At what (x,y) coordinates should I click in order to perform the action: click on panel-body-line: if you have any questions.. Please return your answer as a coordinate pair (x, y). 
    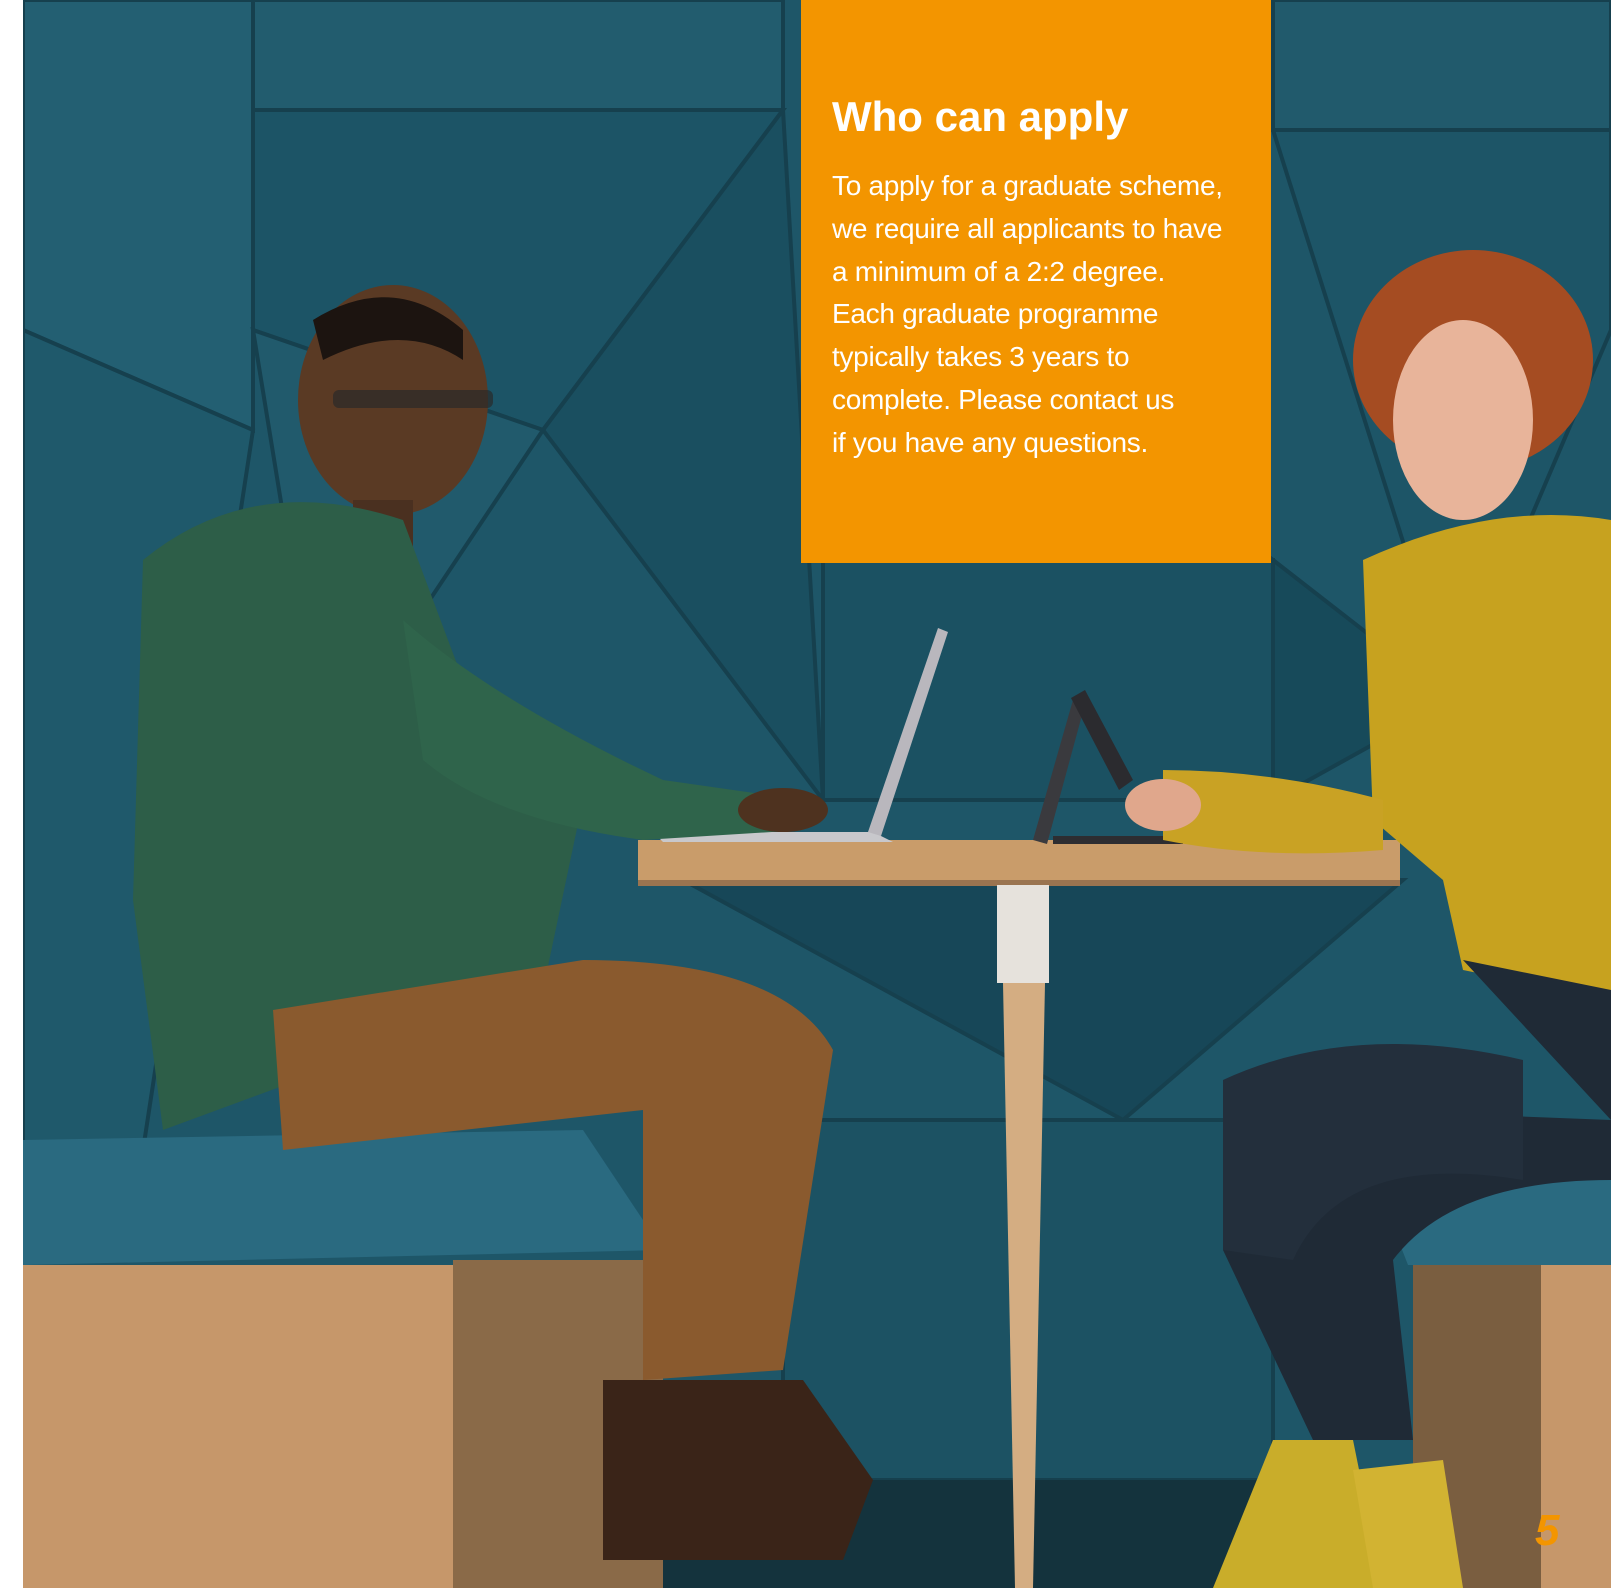
    Looking at the image, I should click on (990, 442).